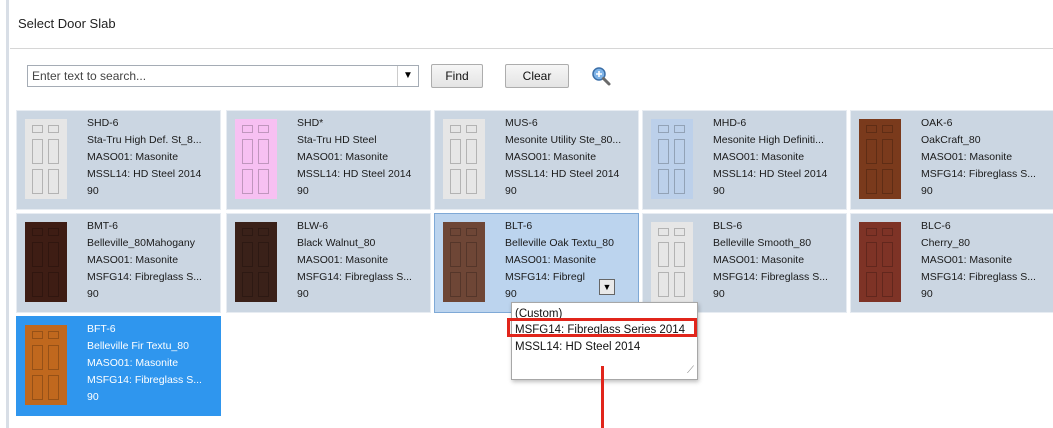  What do you see at coordinates (138, 346) in the screenshot?
I see `door-name: Belleville Fir Textu_80` at bounding box center [138, 346].